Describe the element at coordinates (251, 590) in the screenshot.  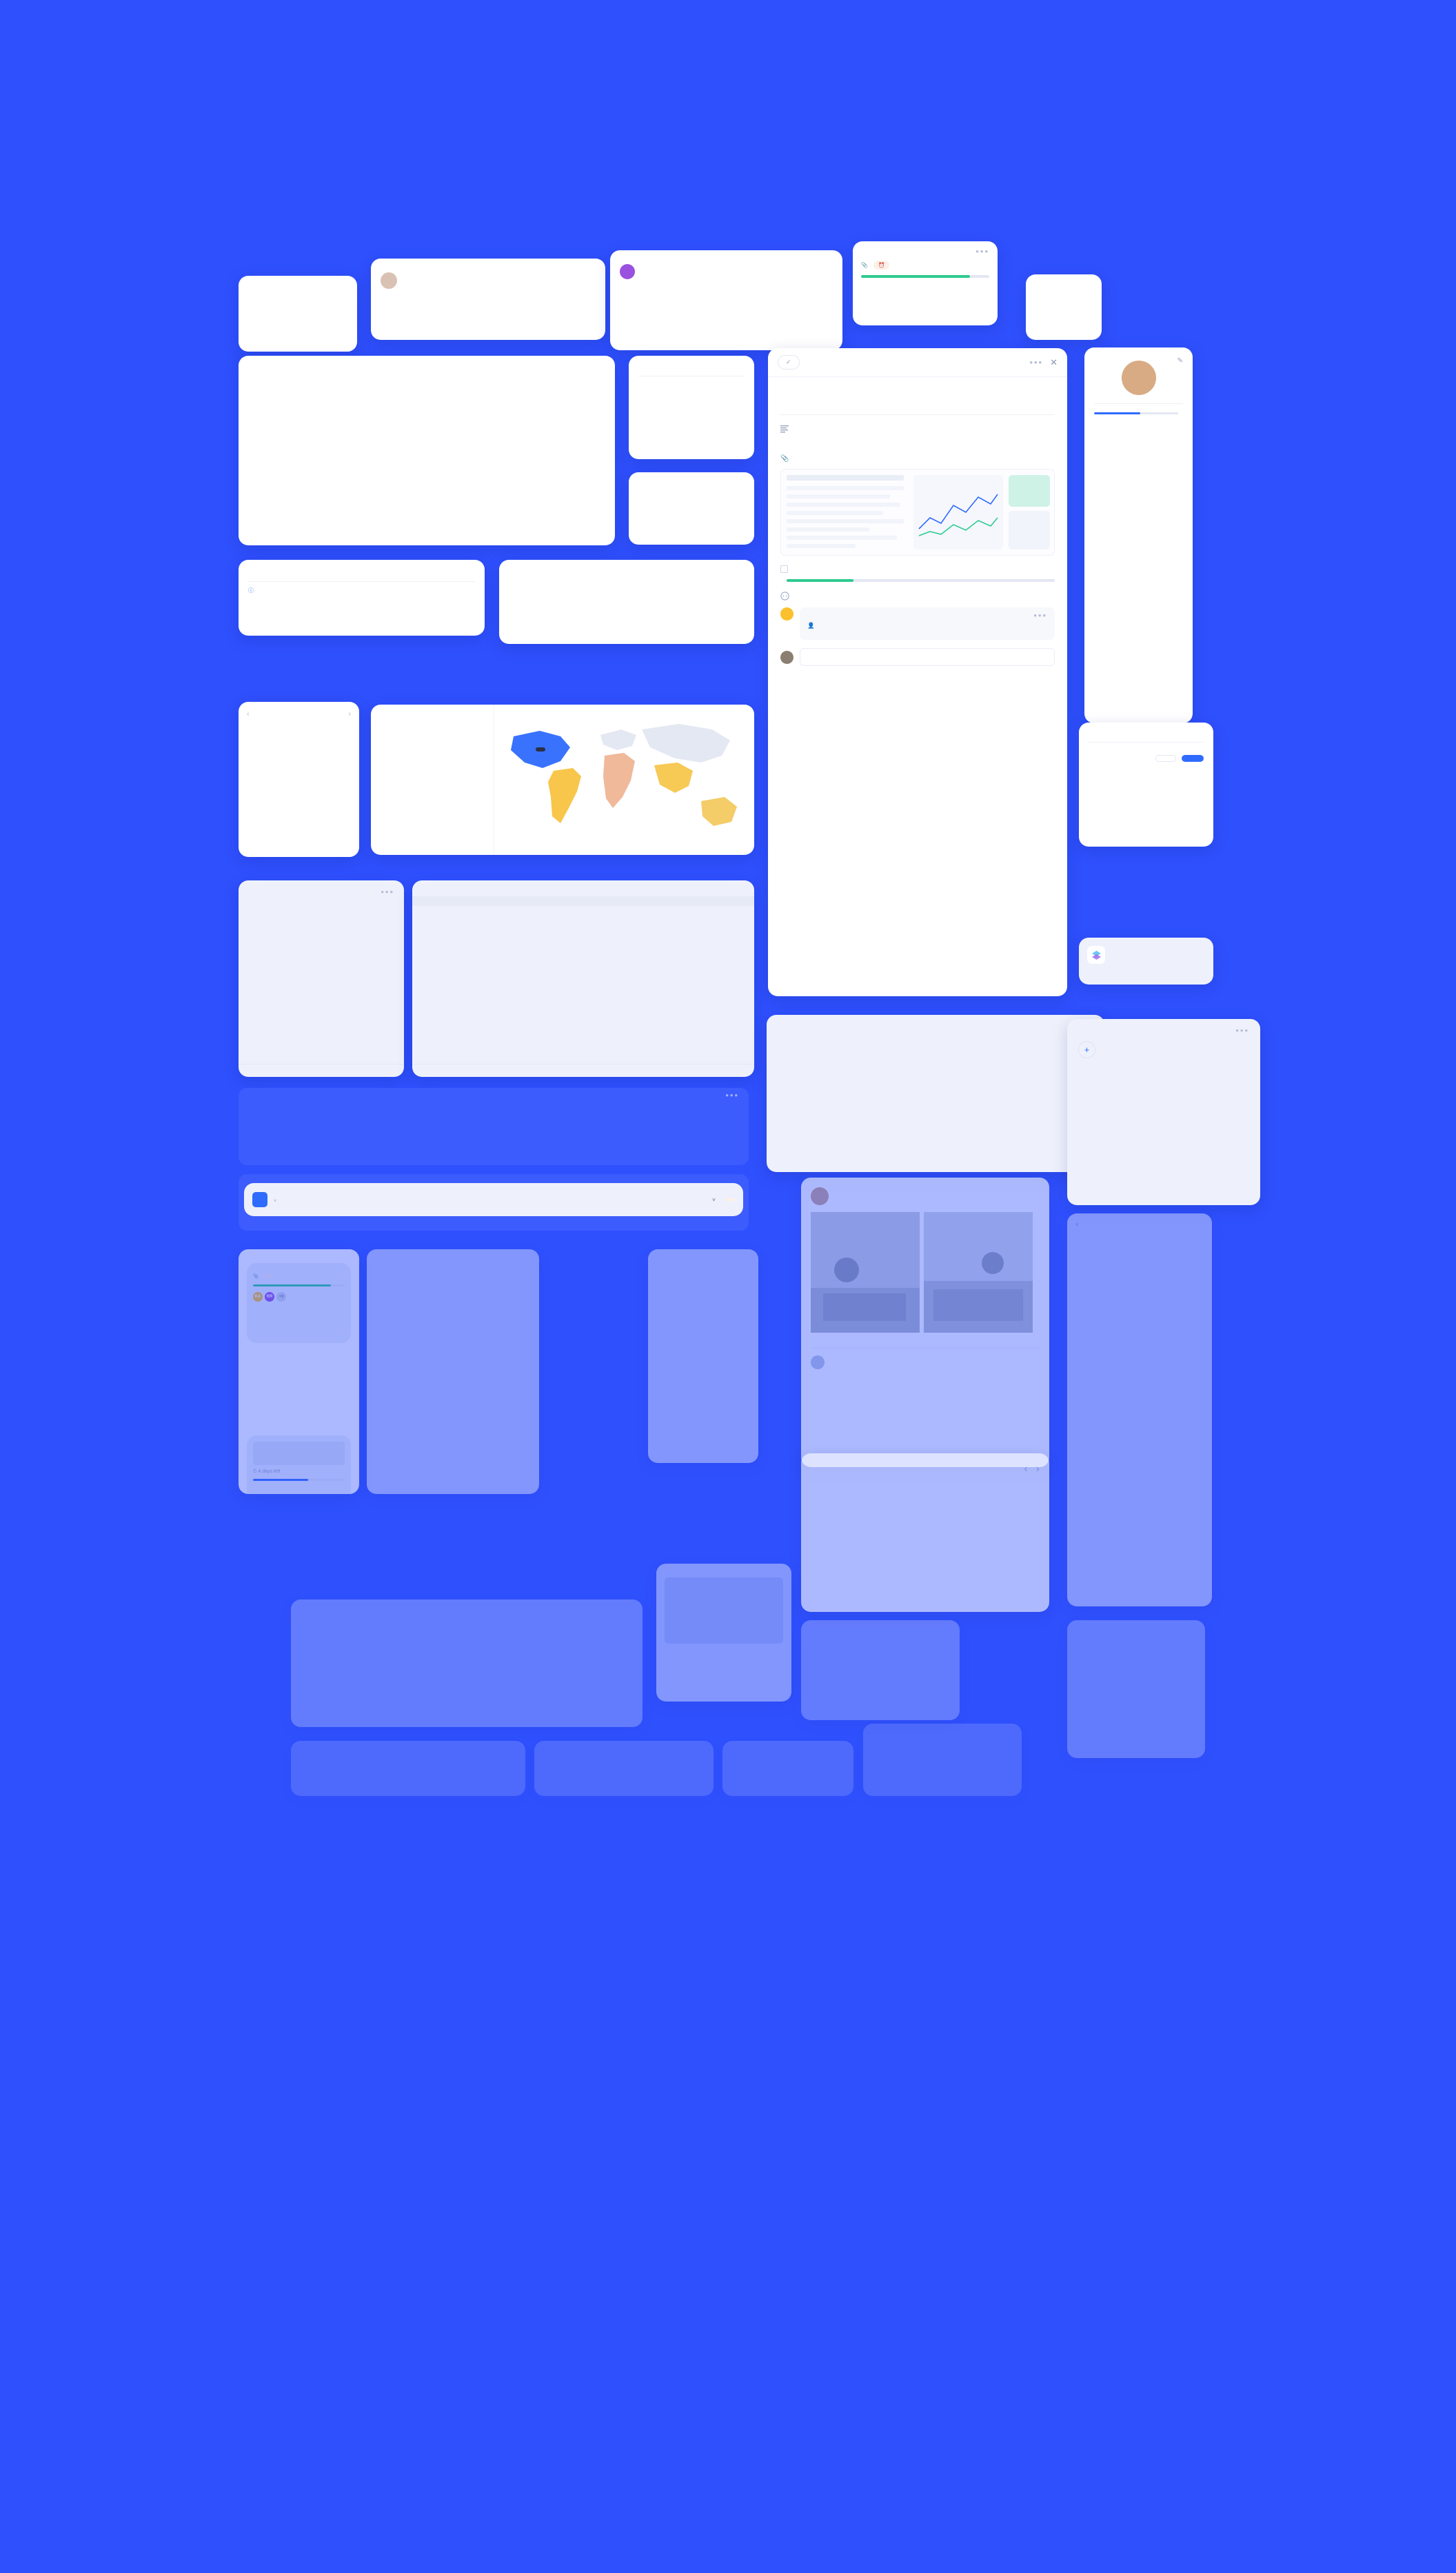
I see `info-icon: ⓘ` at that location.